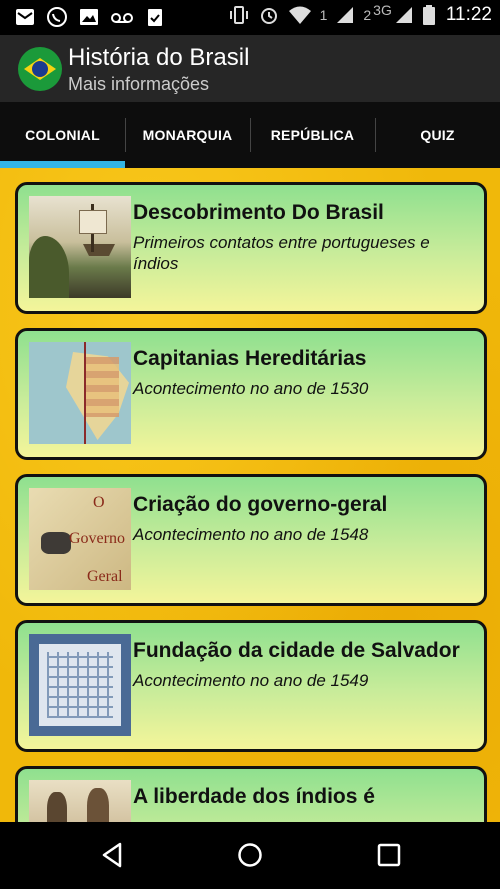  I want to click on discovery-thumbnail, so click(80, 247).